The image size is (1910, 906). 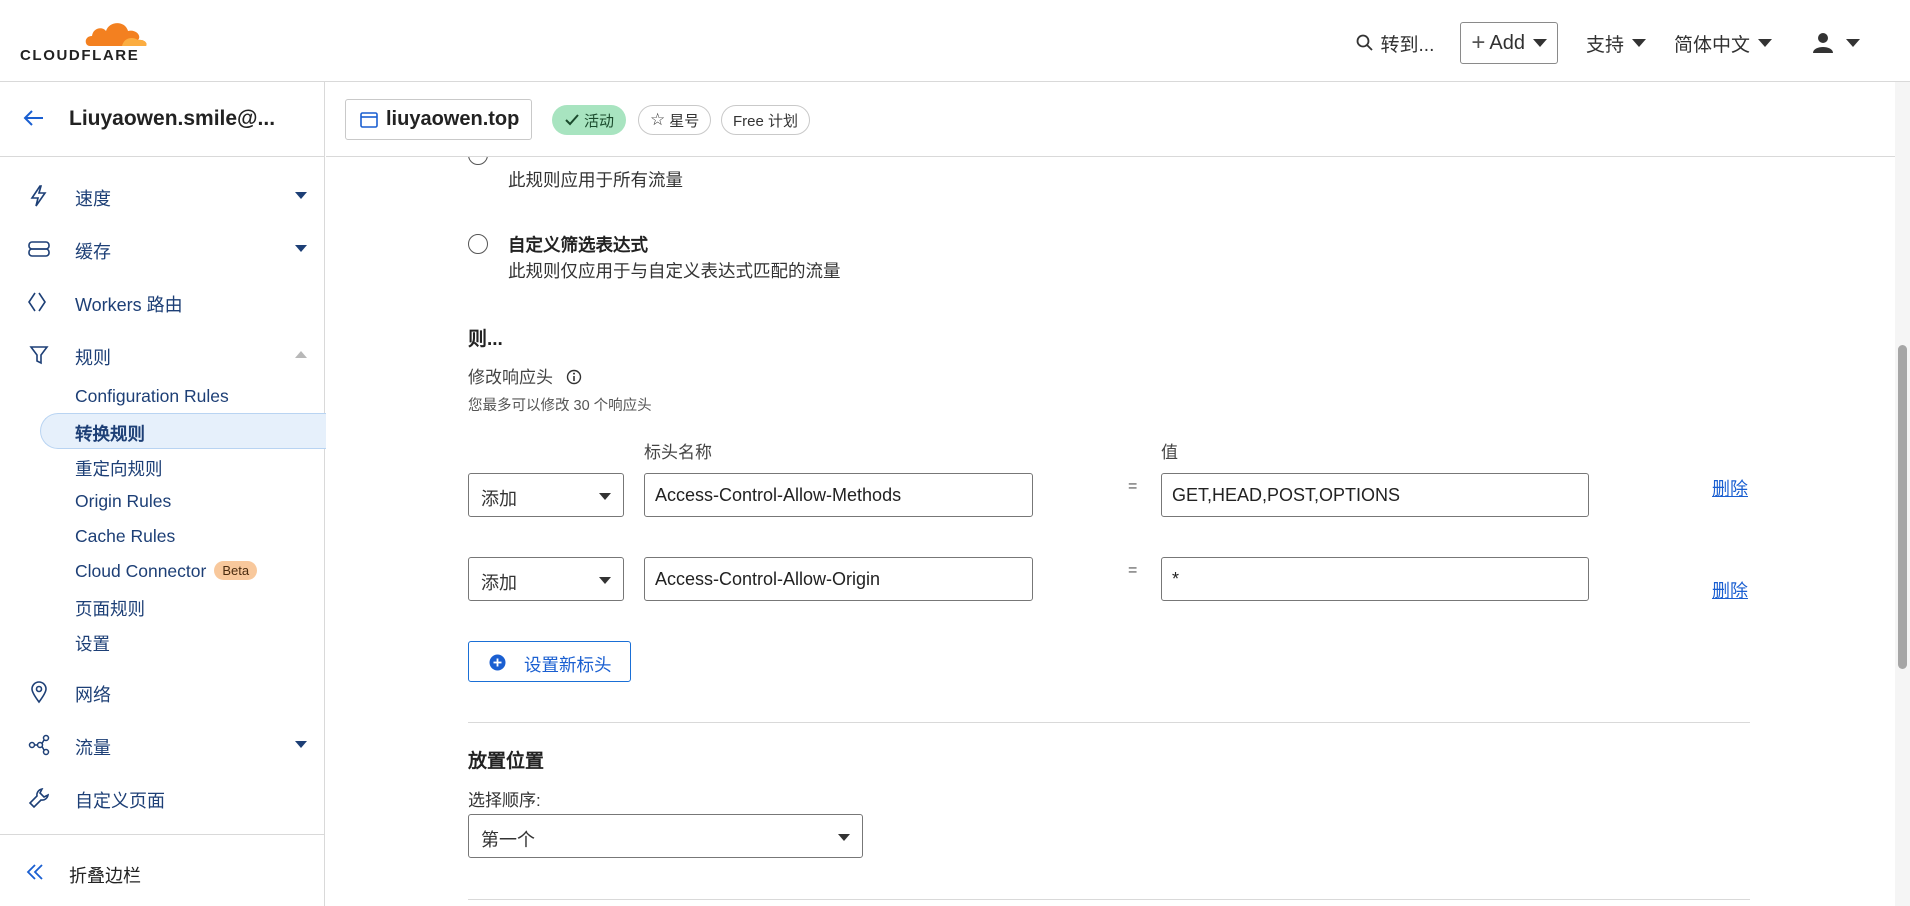 What do you see at coordinates (658, 119) in the screenshot?
I see `star-icon: ☆` at bounding box center [658, 119].